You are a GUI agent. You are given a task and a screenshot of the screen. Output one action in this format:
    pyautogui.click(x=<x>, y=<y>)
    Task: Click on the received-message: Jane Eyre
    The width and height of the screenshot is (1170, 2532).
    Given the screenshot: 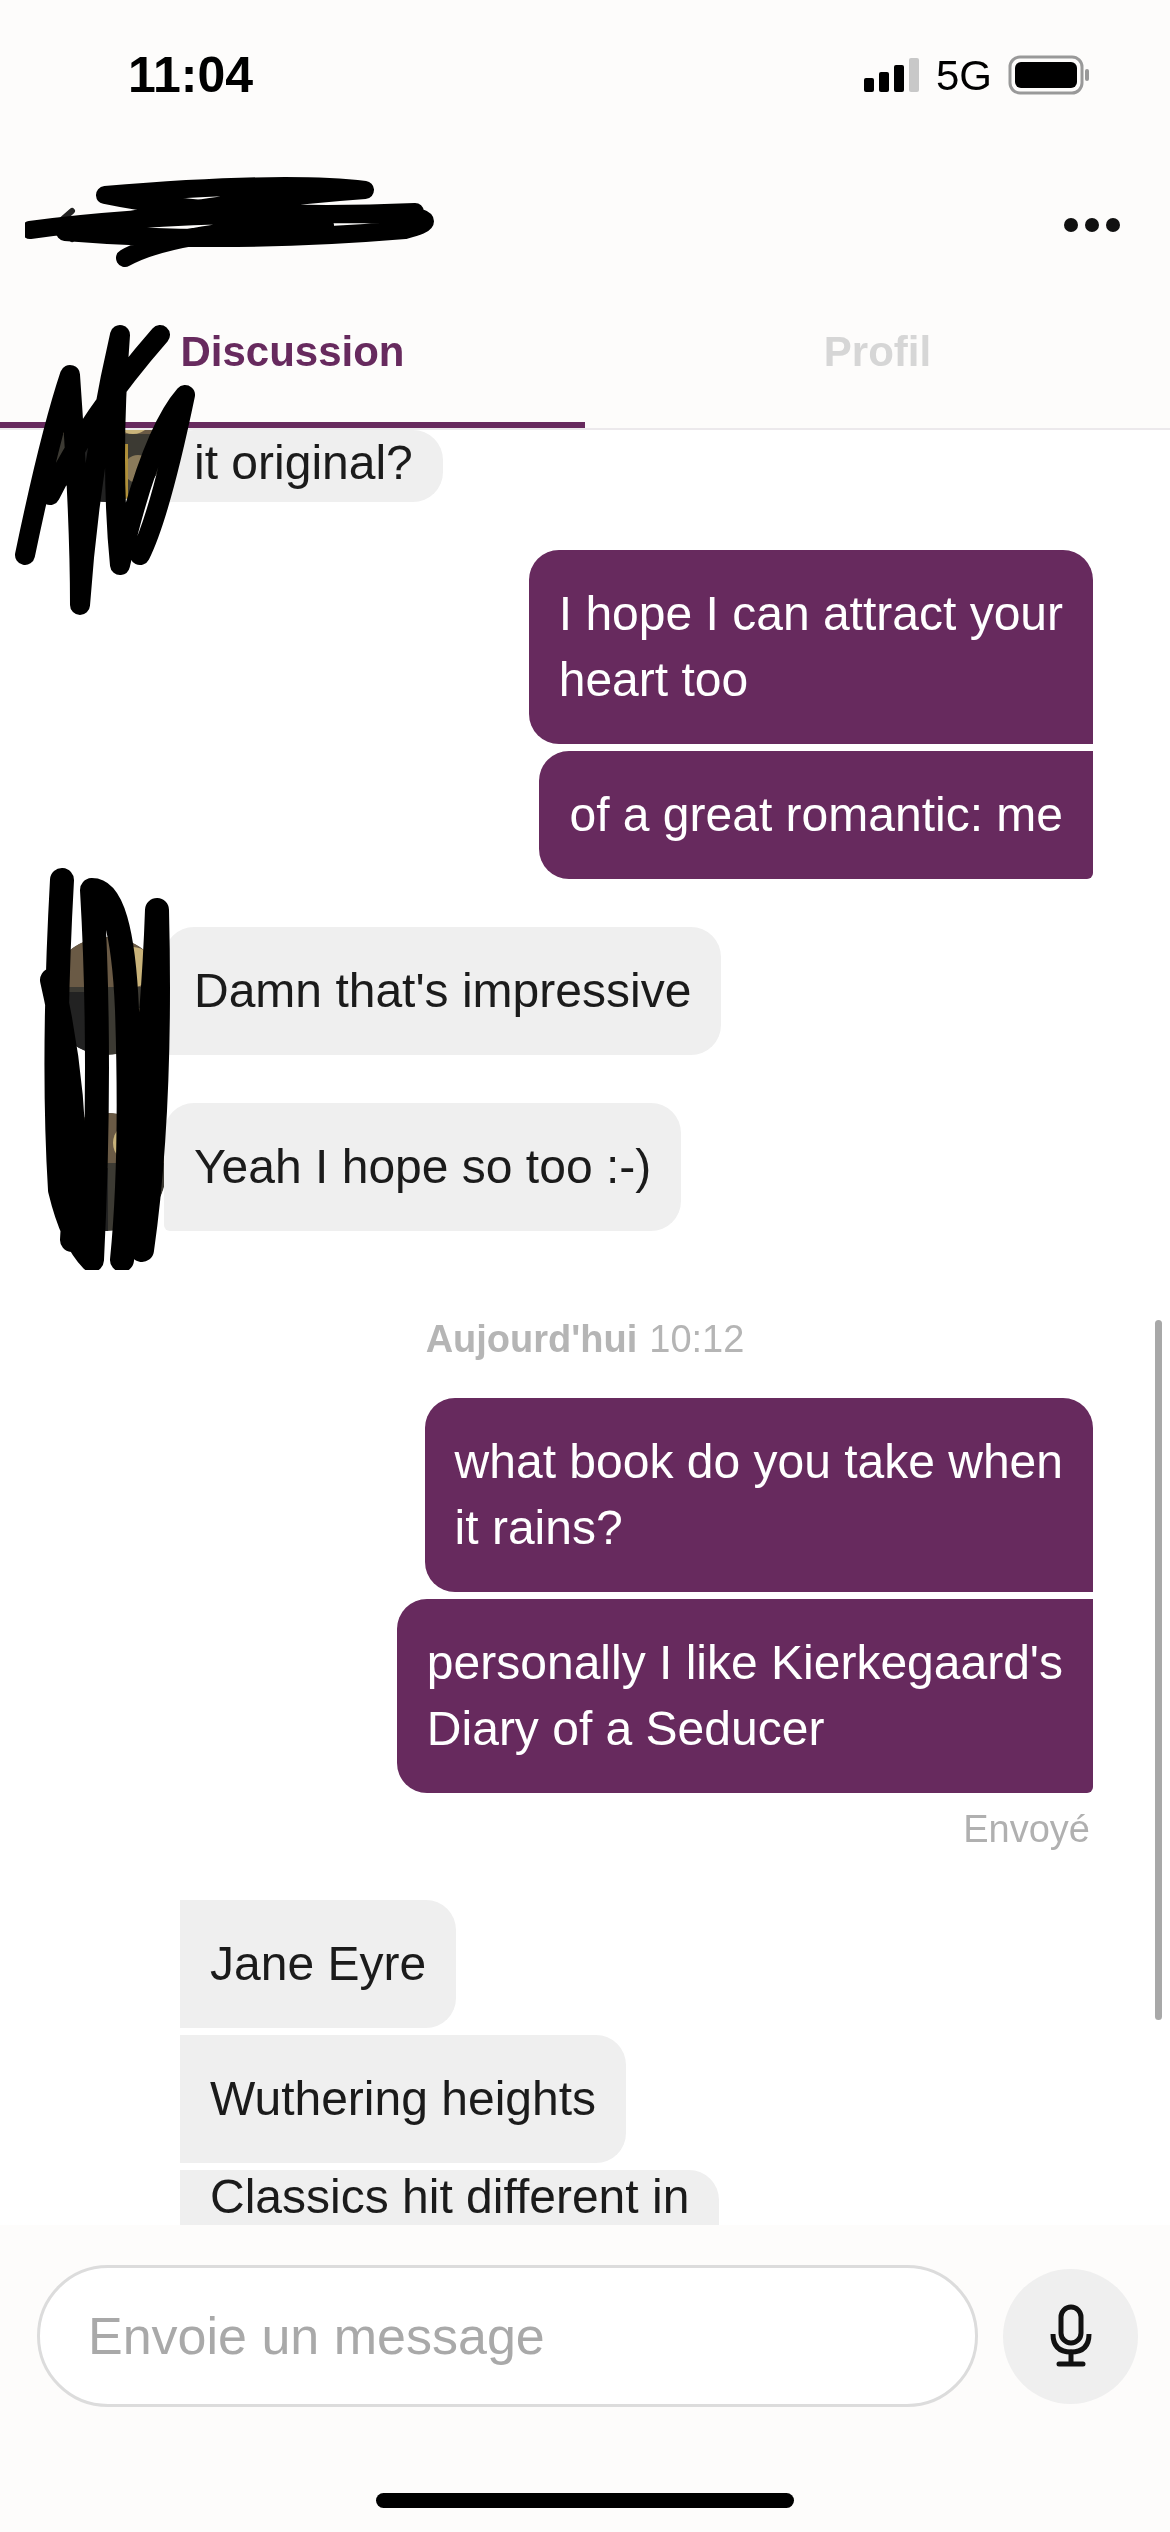 What is the action you would take?
    pyautogui.click(x=318, y=1964)
    